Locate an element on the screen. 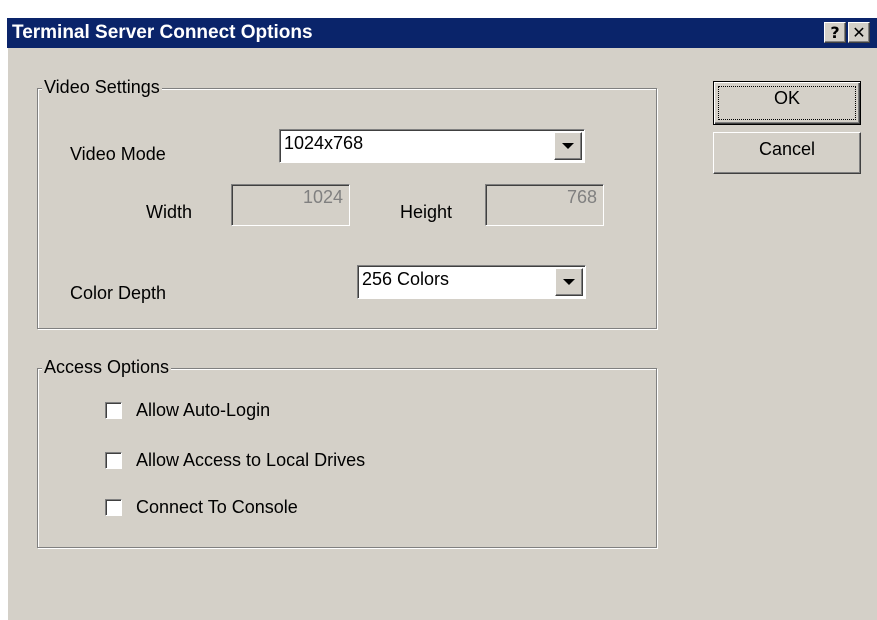 The width and height of the screenshot is (877, 620). color-depth-dropdown: 256 Colors is located at coordinates (471, 282).